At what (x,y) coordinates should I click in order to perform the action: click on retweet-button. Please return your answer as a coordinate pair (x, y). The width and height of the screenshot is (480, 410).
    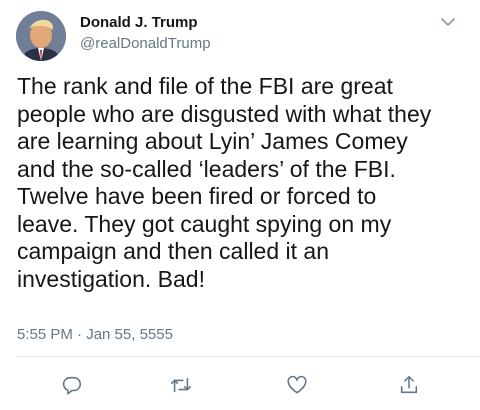
    Looking at the image, I should click on (181, 385).